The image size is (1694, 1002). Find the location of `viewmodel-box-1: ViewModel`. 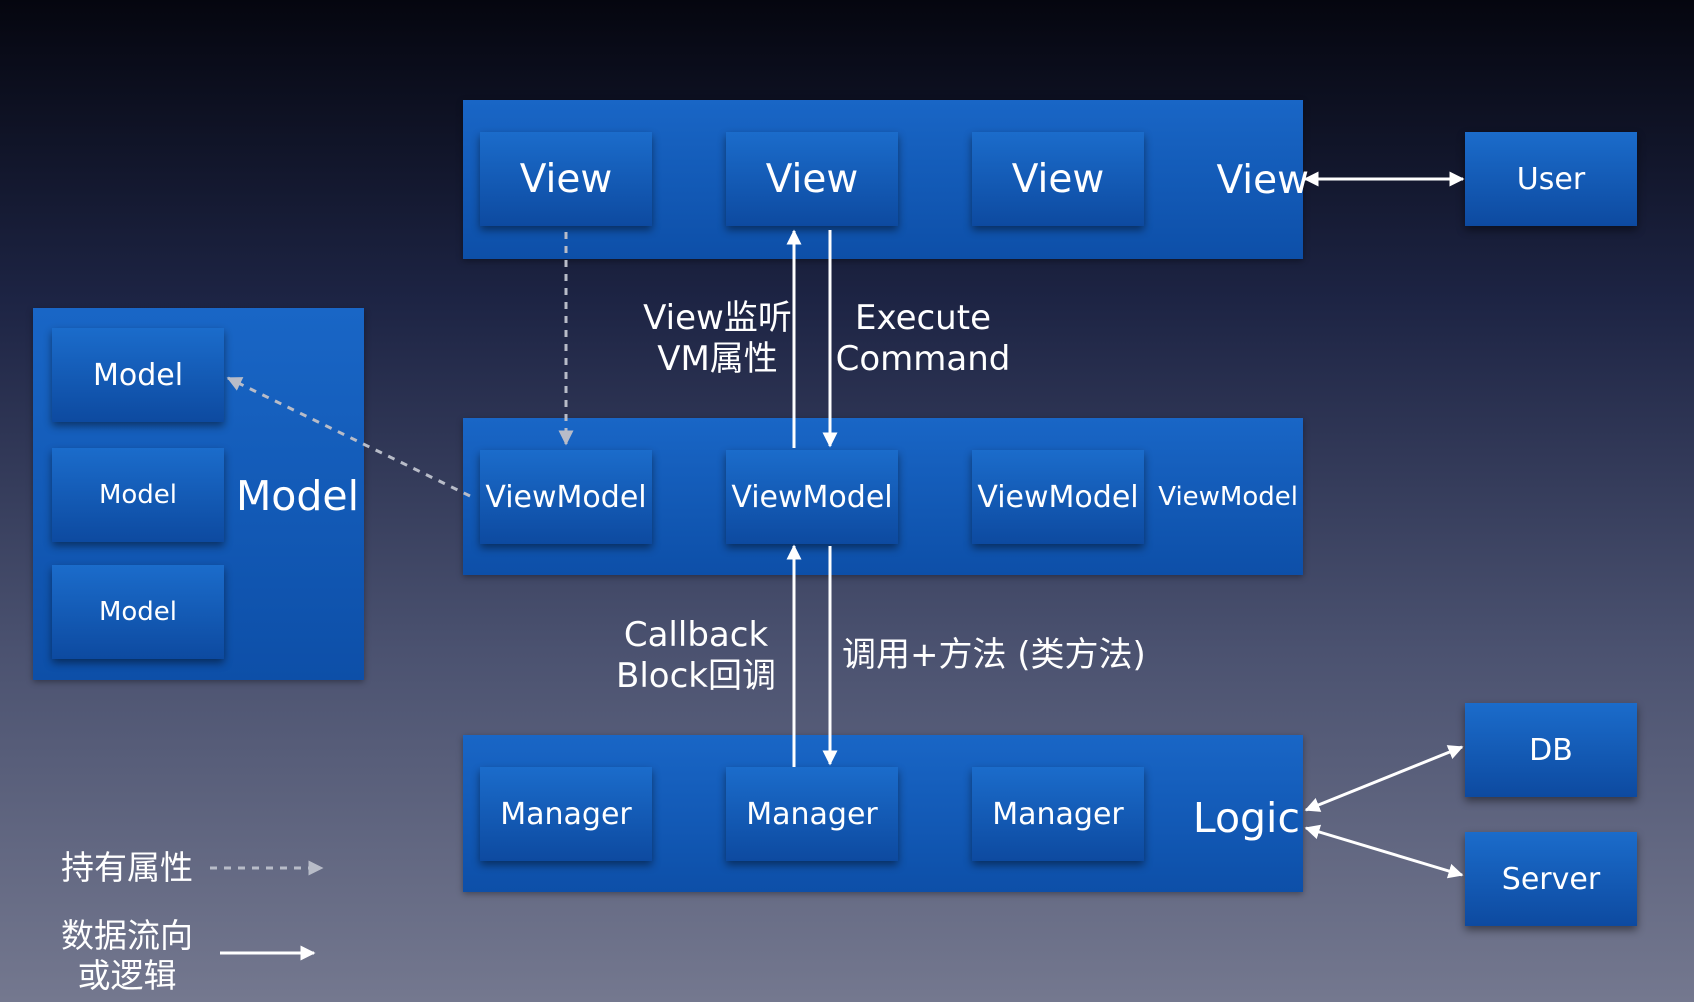

viewmodel-box-1: ViewModel is located at coordinates (566, 497).